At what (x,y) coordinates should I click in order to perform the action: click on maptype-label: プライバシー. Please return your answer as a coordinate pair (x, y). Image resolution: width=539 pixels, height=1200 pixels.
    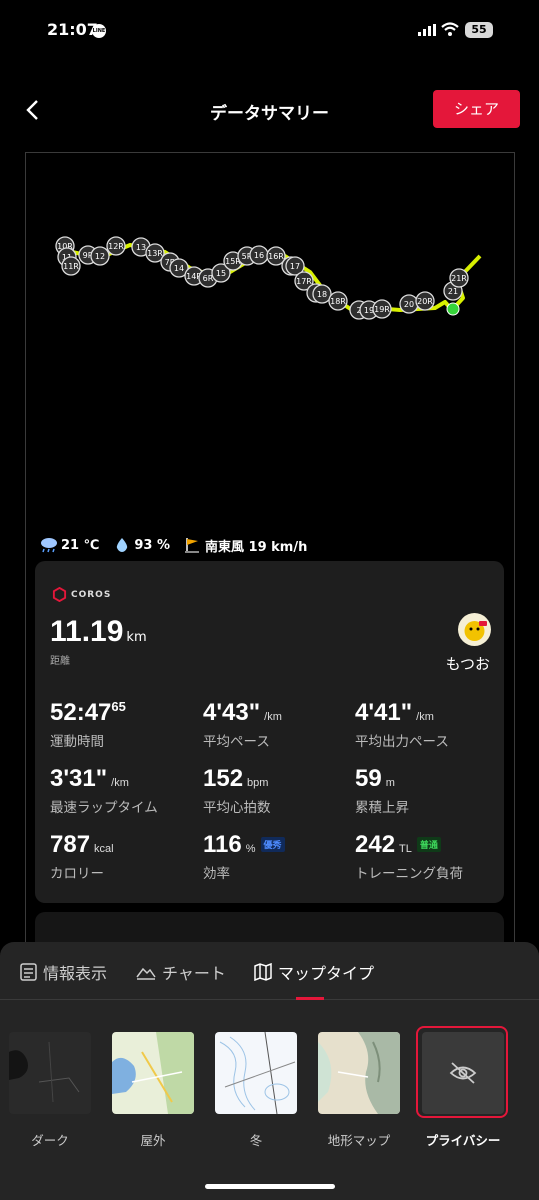
    Looking at the image, I should click on (463, 1140).